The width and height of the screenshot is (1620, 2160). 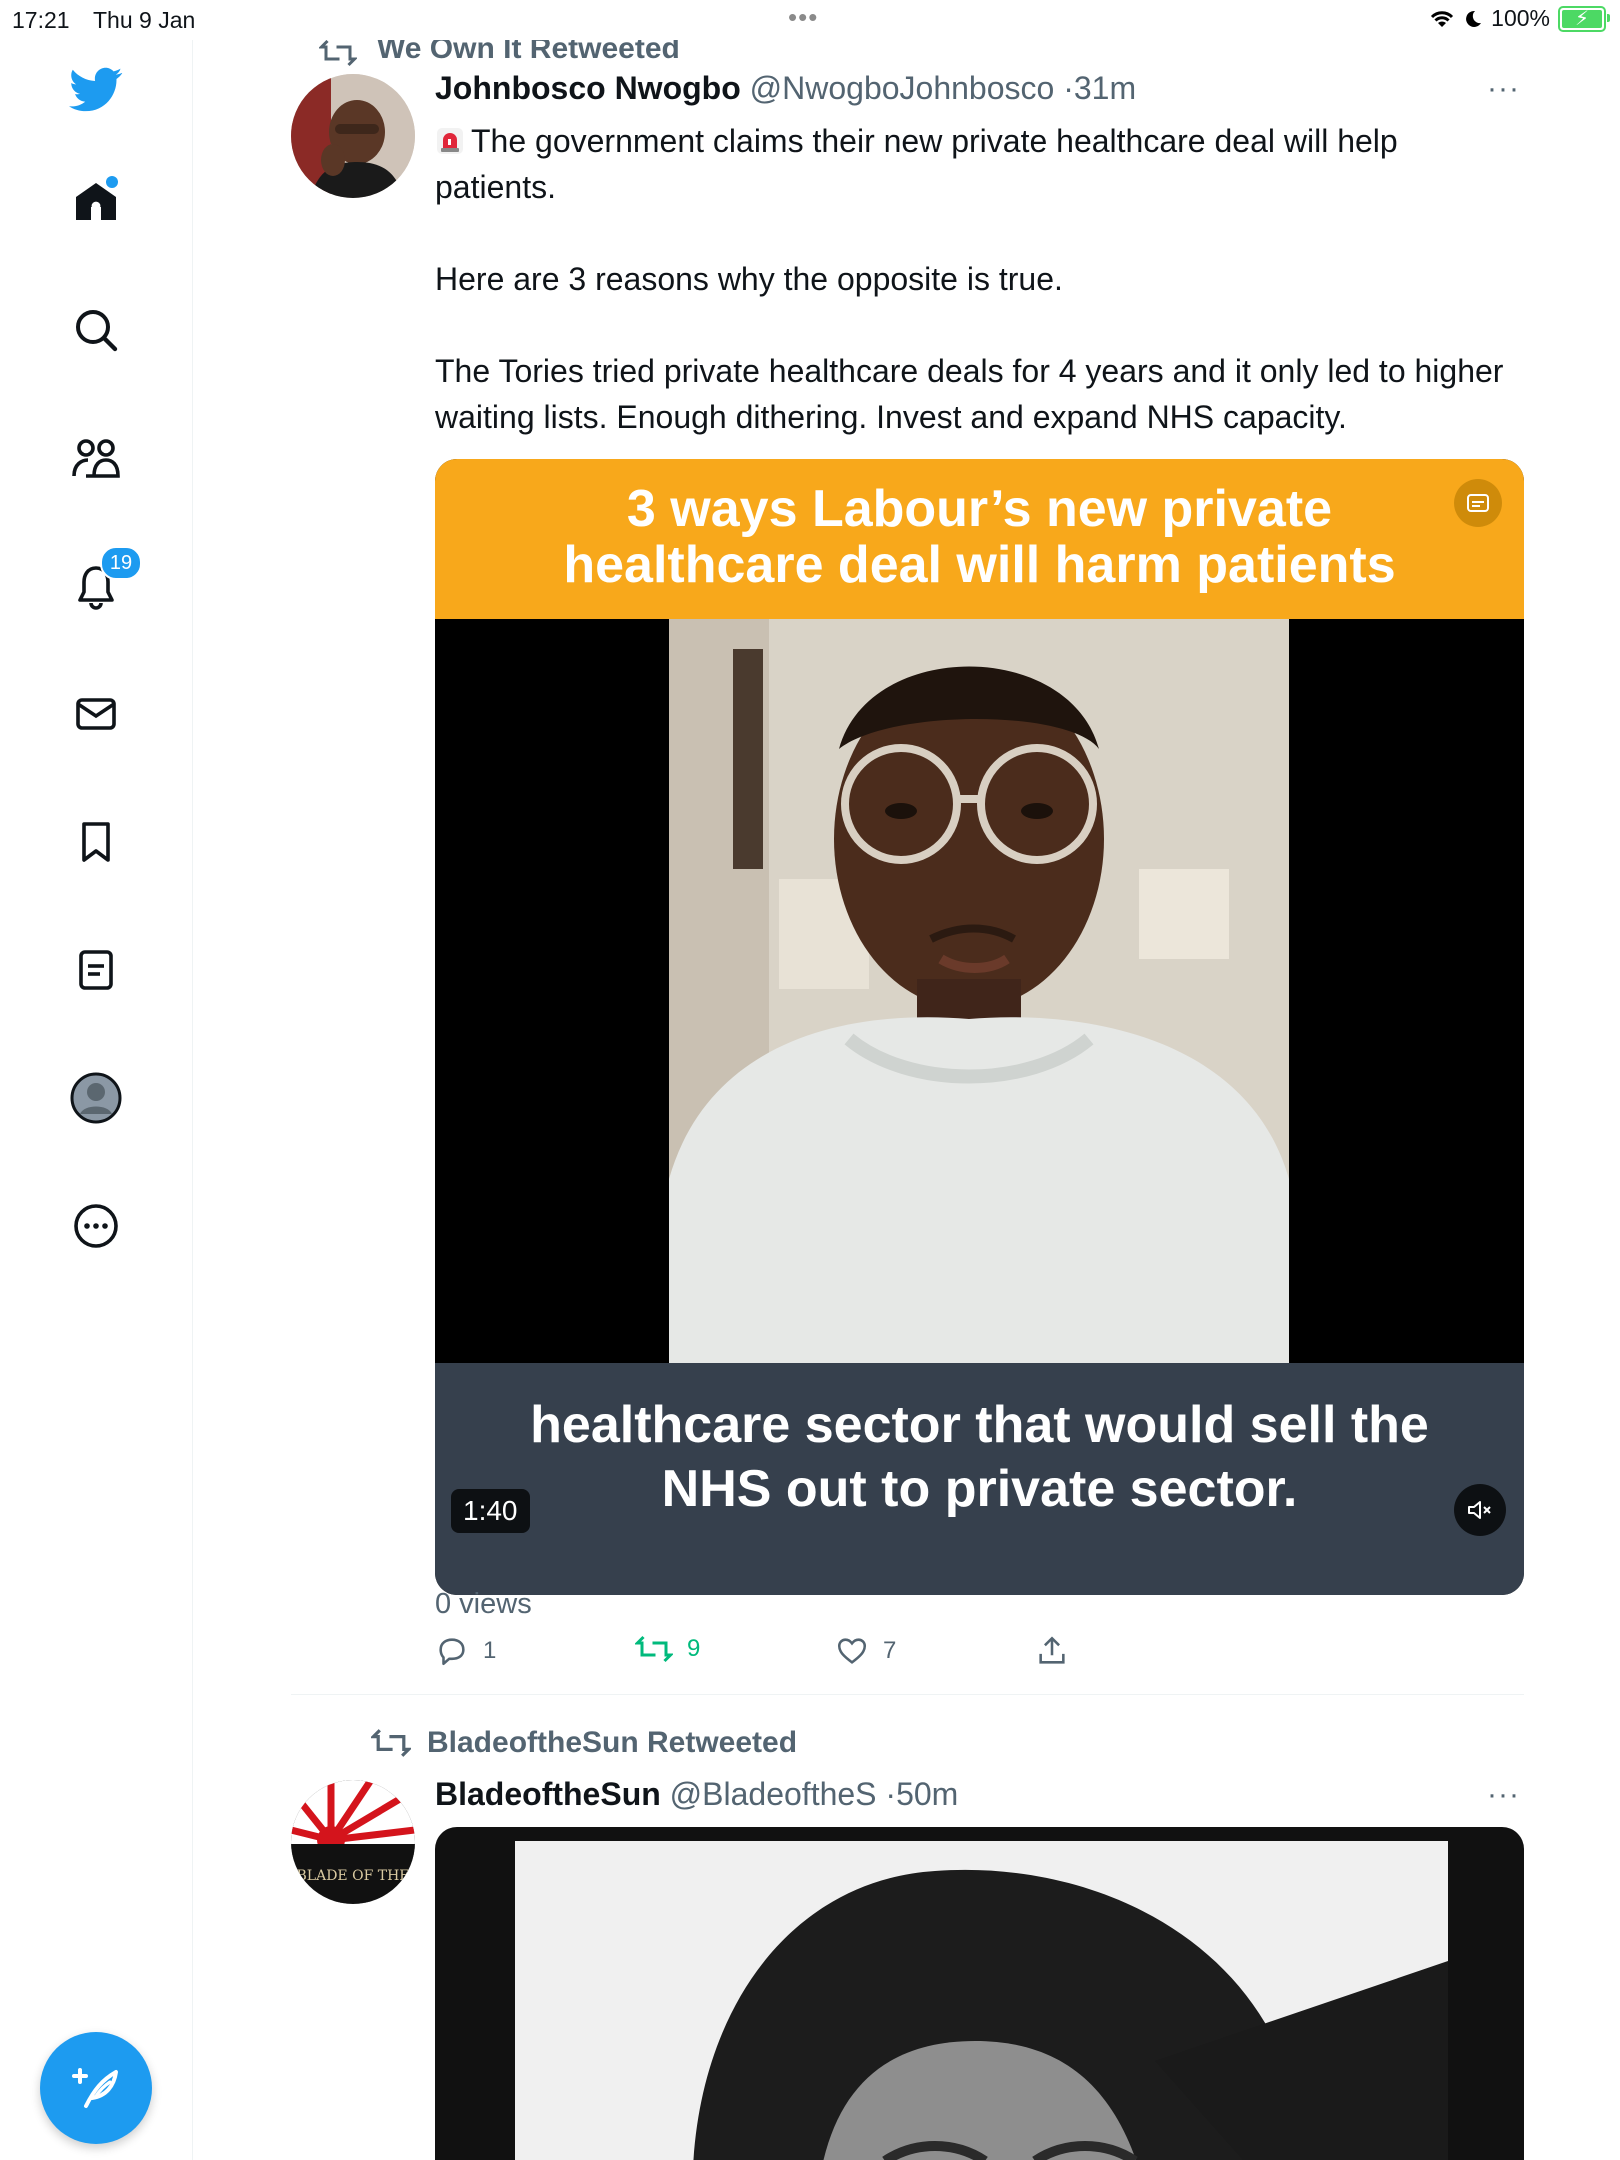 I want to click on avatar, so click(x=353, y=136).